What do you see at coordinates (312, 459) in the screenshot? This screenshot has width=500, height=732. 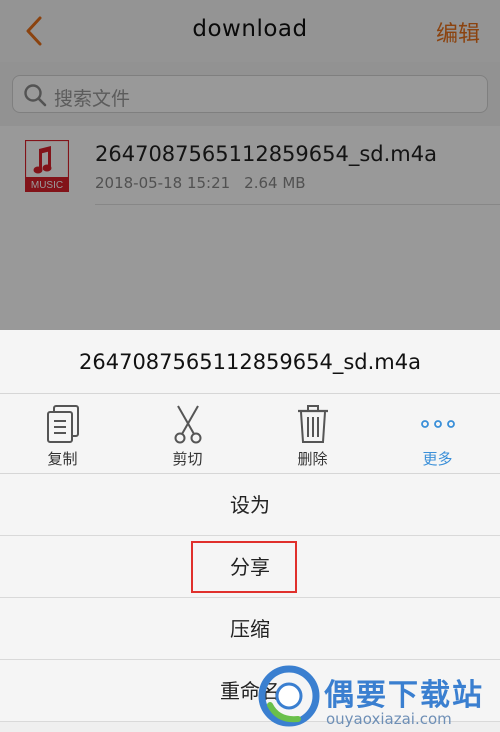 I see `delete-label: 删除` at bounding box center [312, 459].